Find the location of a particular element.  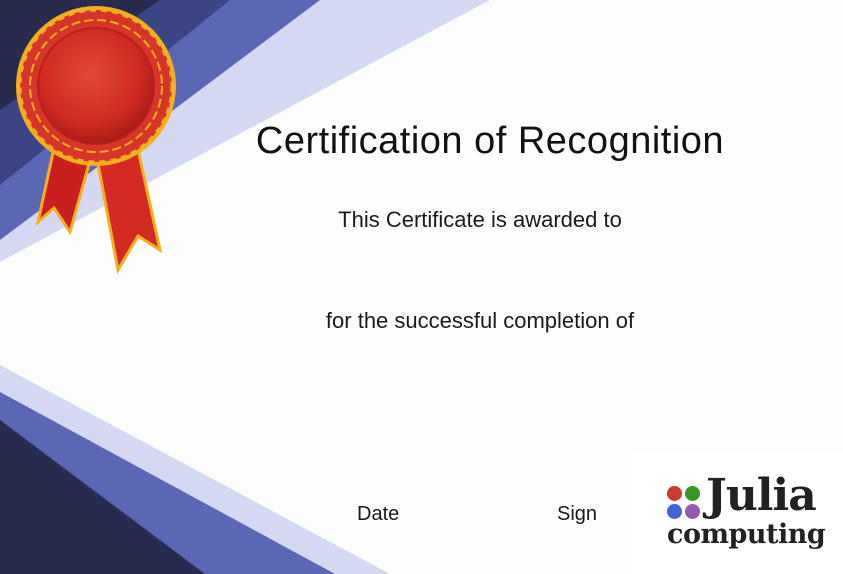

logo-dot-purple is located at coordinates (692, 511).